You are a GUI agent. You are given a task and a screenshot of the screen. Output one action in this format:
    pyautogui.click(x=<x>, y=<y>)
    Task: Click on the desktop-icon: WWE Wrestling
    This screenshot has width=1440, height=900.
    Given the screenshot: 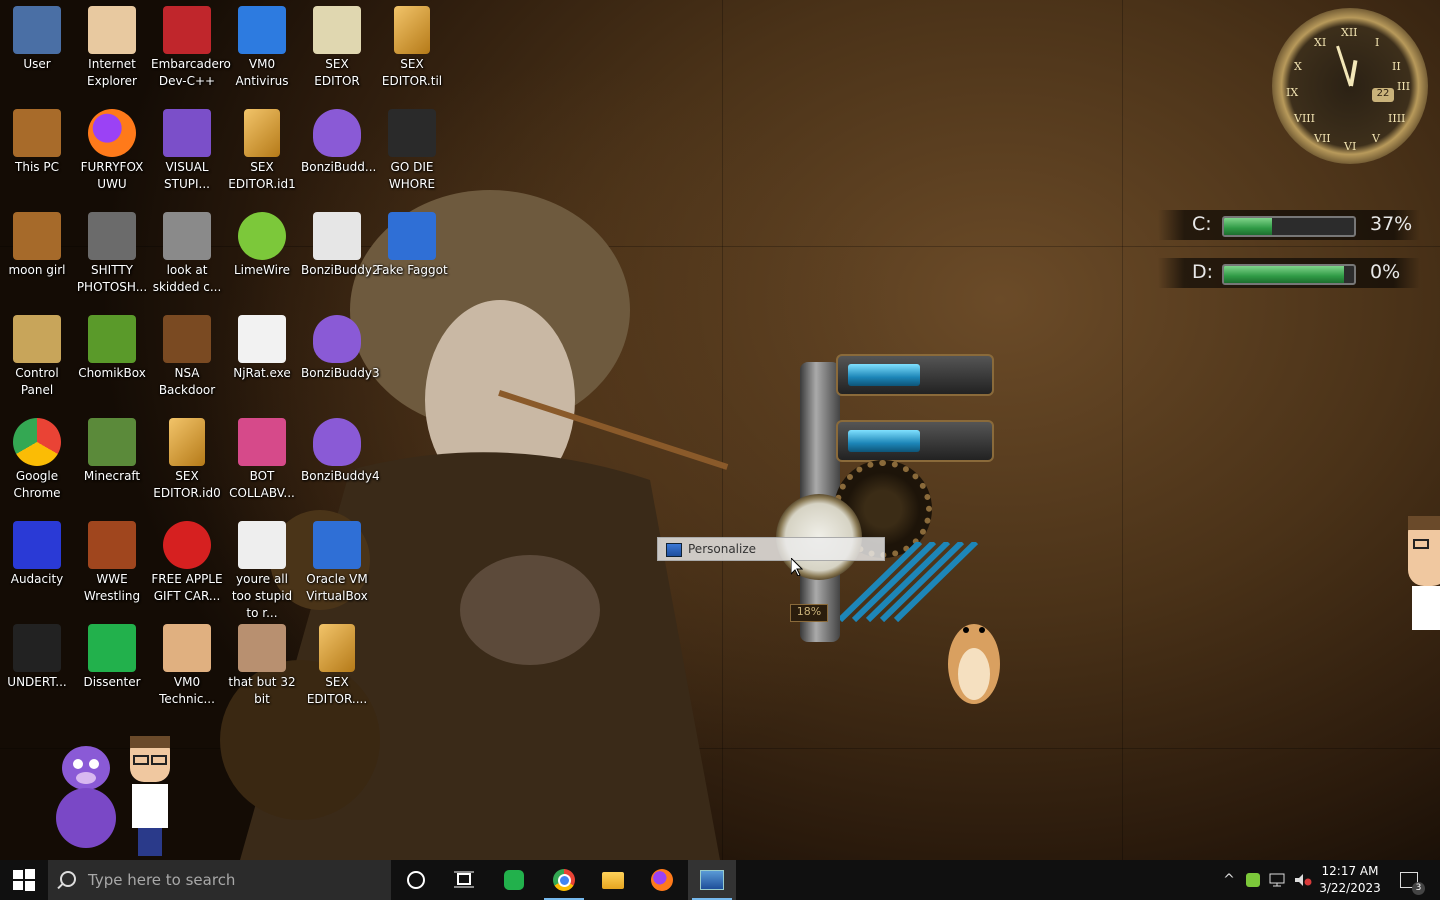 What is the action you would take?
    pyautogui.click(x=112, y=560)
    